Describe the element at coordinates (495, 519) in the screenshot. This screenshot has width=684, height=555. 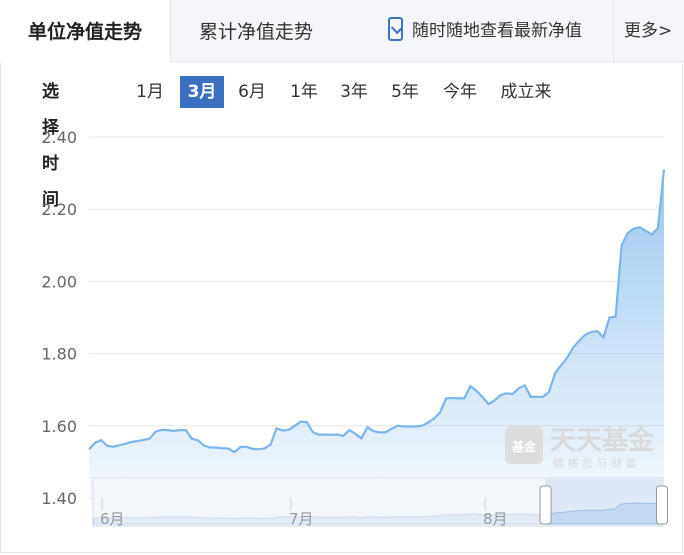
I see `navigator-month-label: 8月` at that location.